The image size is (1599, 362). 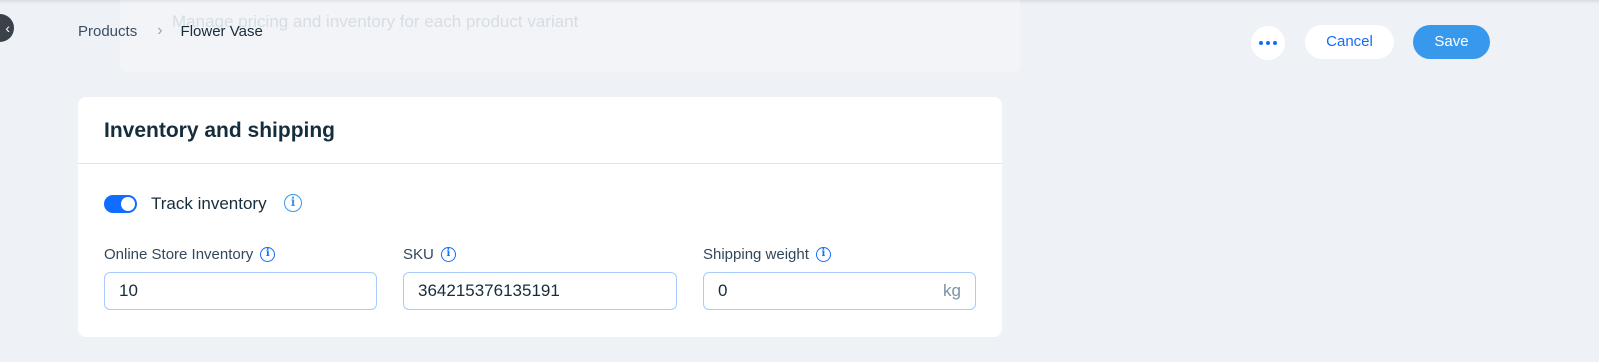 I want to click on toggle-knob, so click(x=128, y=204).